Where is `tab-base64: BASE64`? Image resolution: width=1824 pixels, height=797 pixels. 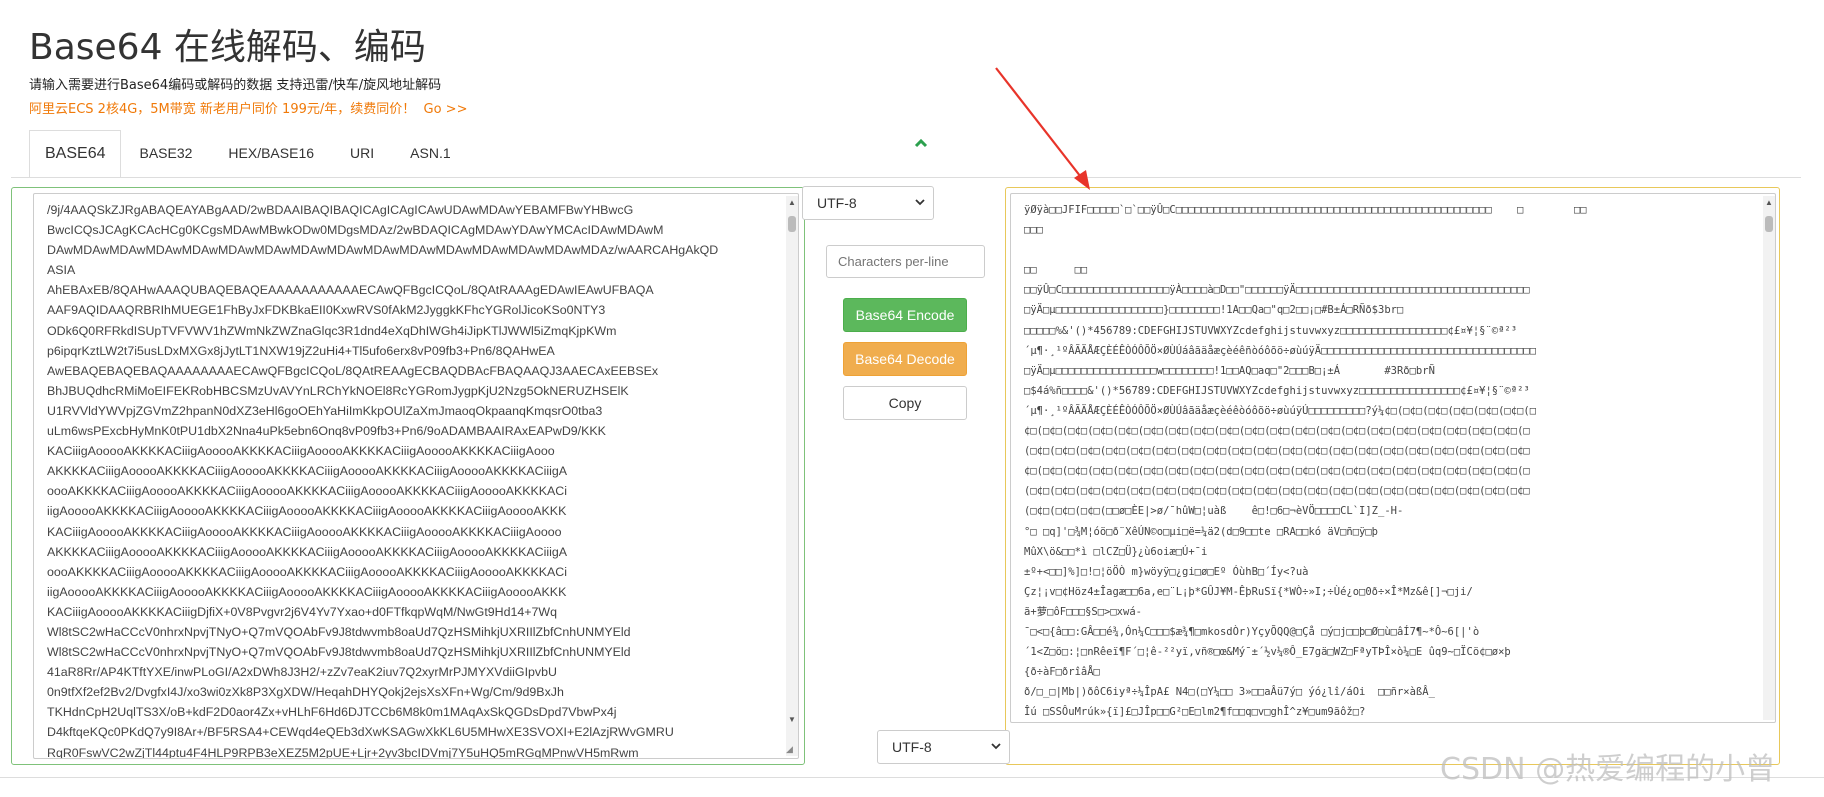
tab-base64: BASE64 is located at coordinates (75, 154).